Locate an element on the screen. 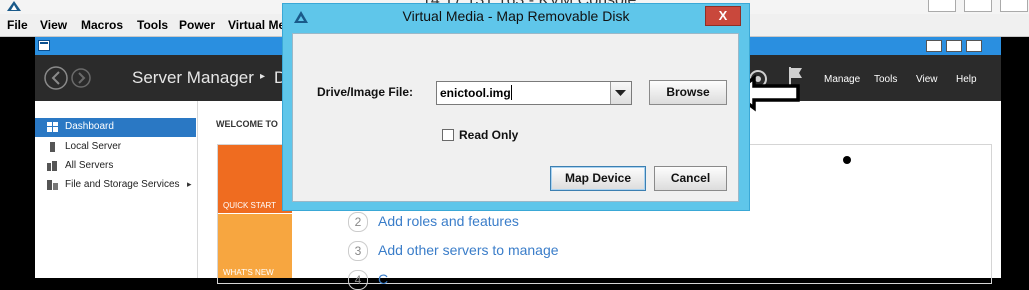 The height and width of the screenshot is (290, 1029). dashboard-icon is located at coordinates (52, 127).